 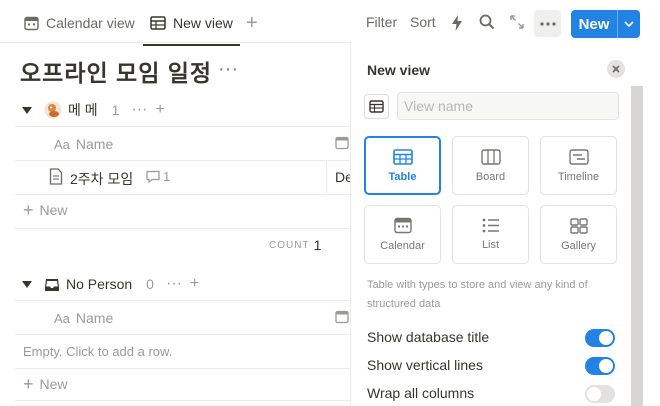 What do you see at coordinates (56, 176) in the screenshot?
I see `page-icon` at bounding box center [56, 176].